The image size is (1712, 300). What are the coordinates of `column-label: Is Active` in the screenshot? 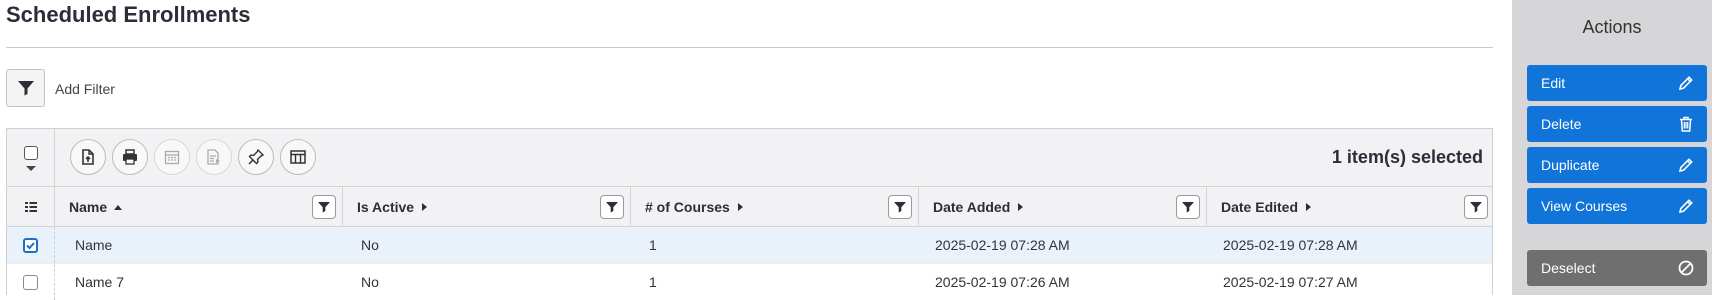 It's located at (385, 207).